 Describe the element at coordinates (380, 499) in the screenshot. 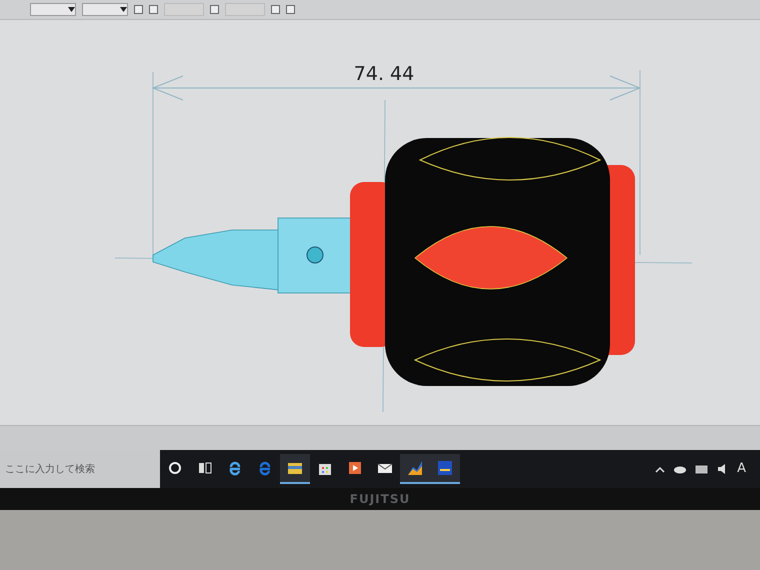

I see `brand-logo: FUJITSU` at that location.